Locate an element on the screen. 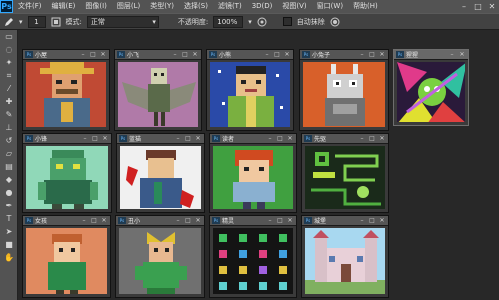 Image resolution: width=499 pixels, height=300 pixels. menu-item: 视图(V) is located at coordinates (294, 6).